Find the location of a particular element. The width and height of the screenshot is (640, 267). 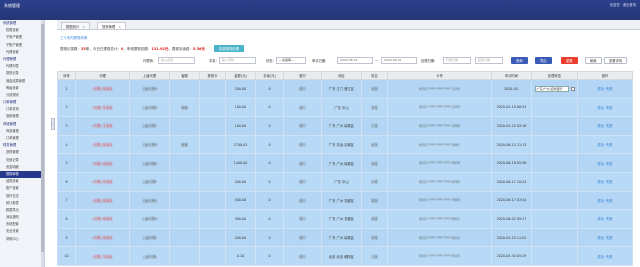

sidebar-item: 提现审核 is located at coordinates (22, 174).